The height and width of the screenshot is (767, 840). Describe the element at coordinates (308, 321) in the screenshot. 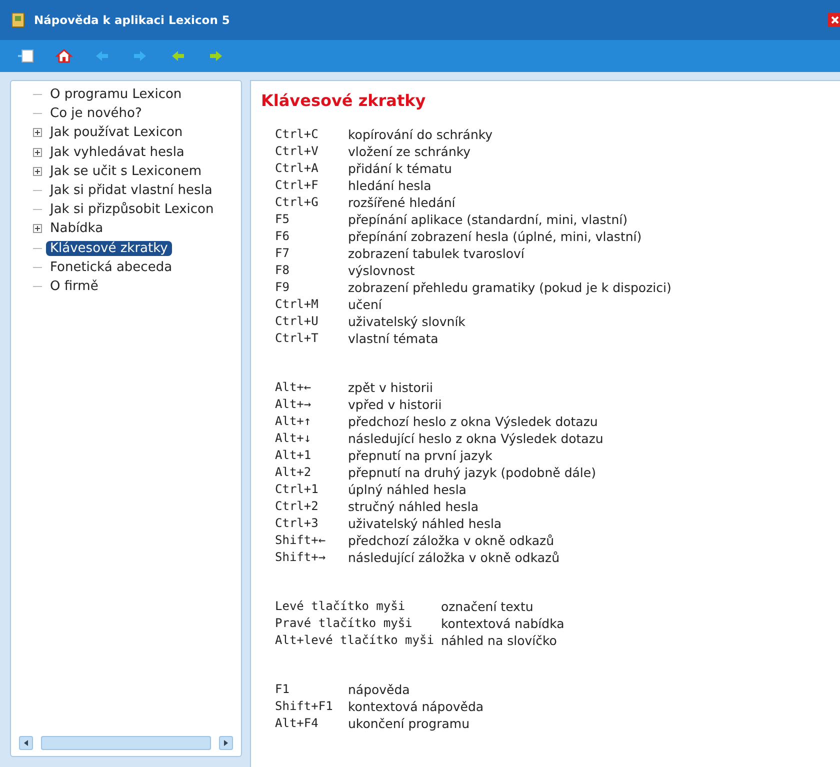

I see `shortcut-key: Ctrl+U` at that location.